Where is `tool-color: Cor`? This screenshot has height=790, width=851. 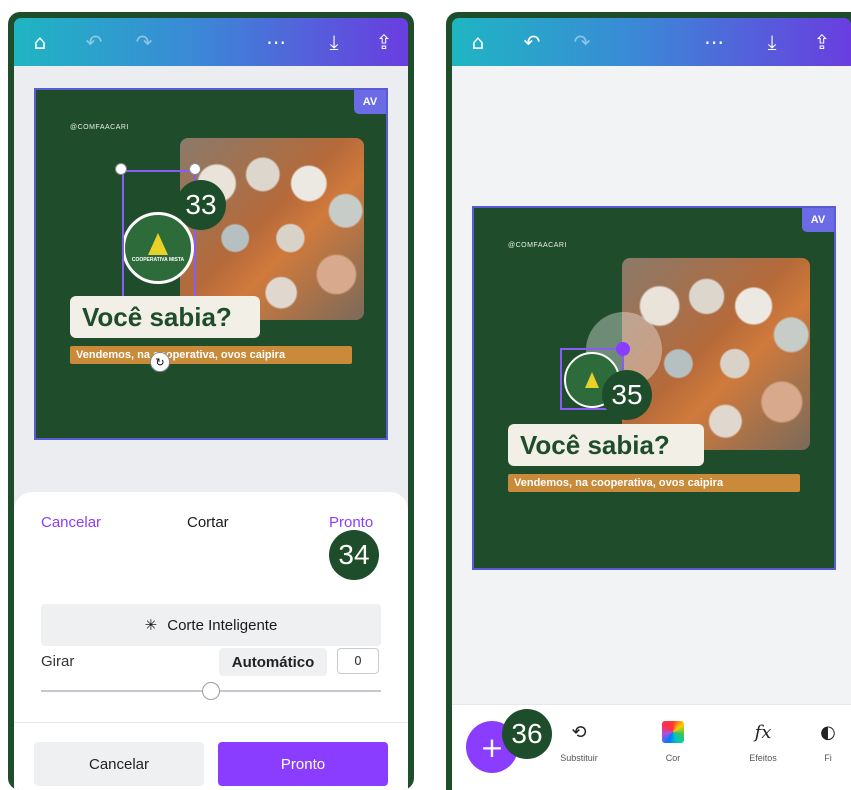 tool-color: Cor is located at coordinates (673, 741).